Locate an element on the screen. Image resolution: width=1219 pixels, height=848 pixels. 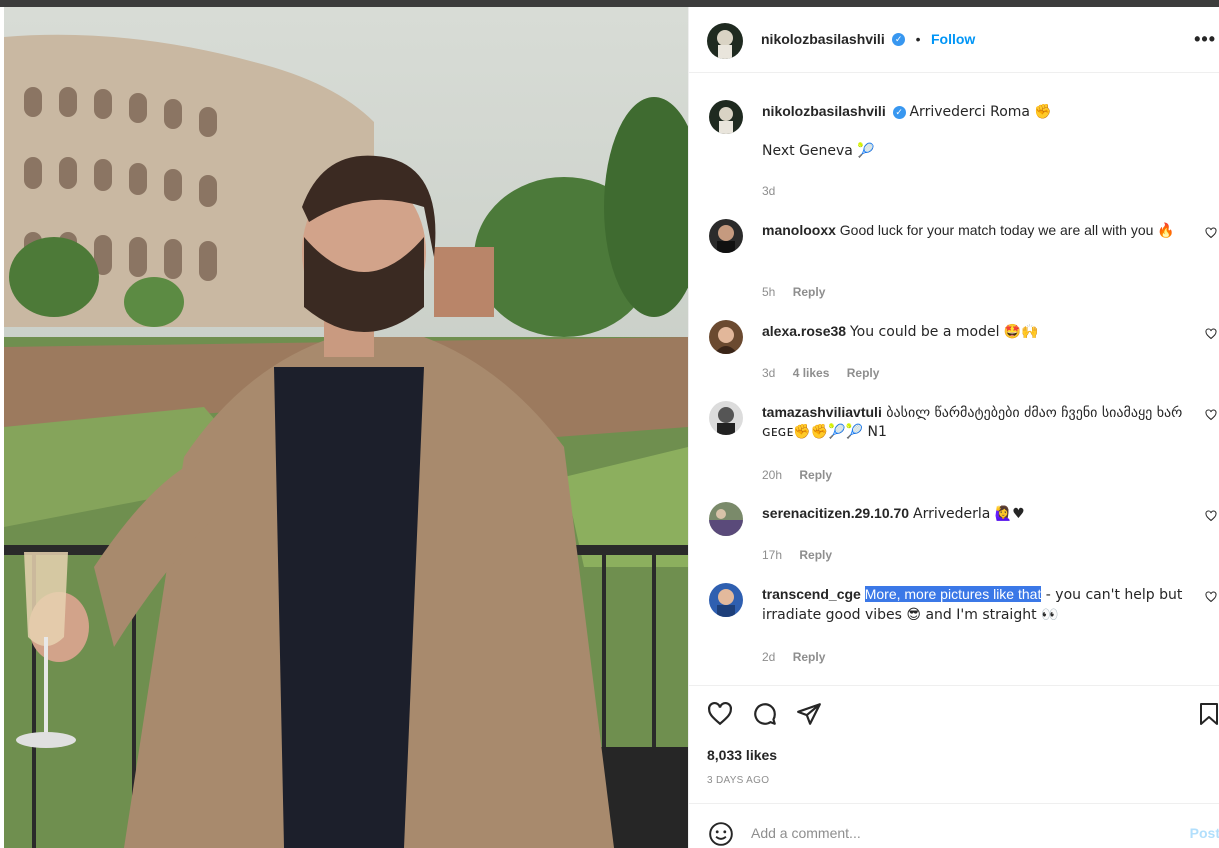
caption-time: 3d is located at coordinates (769, 191).